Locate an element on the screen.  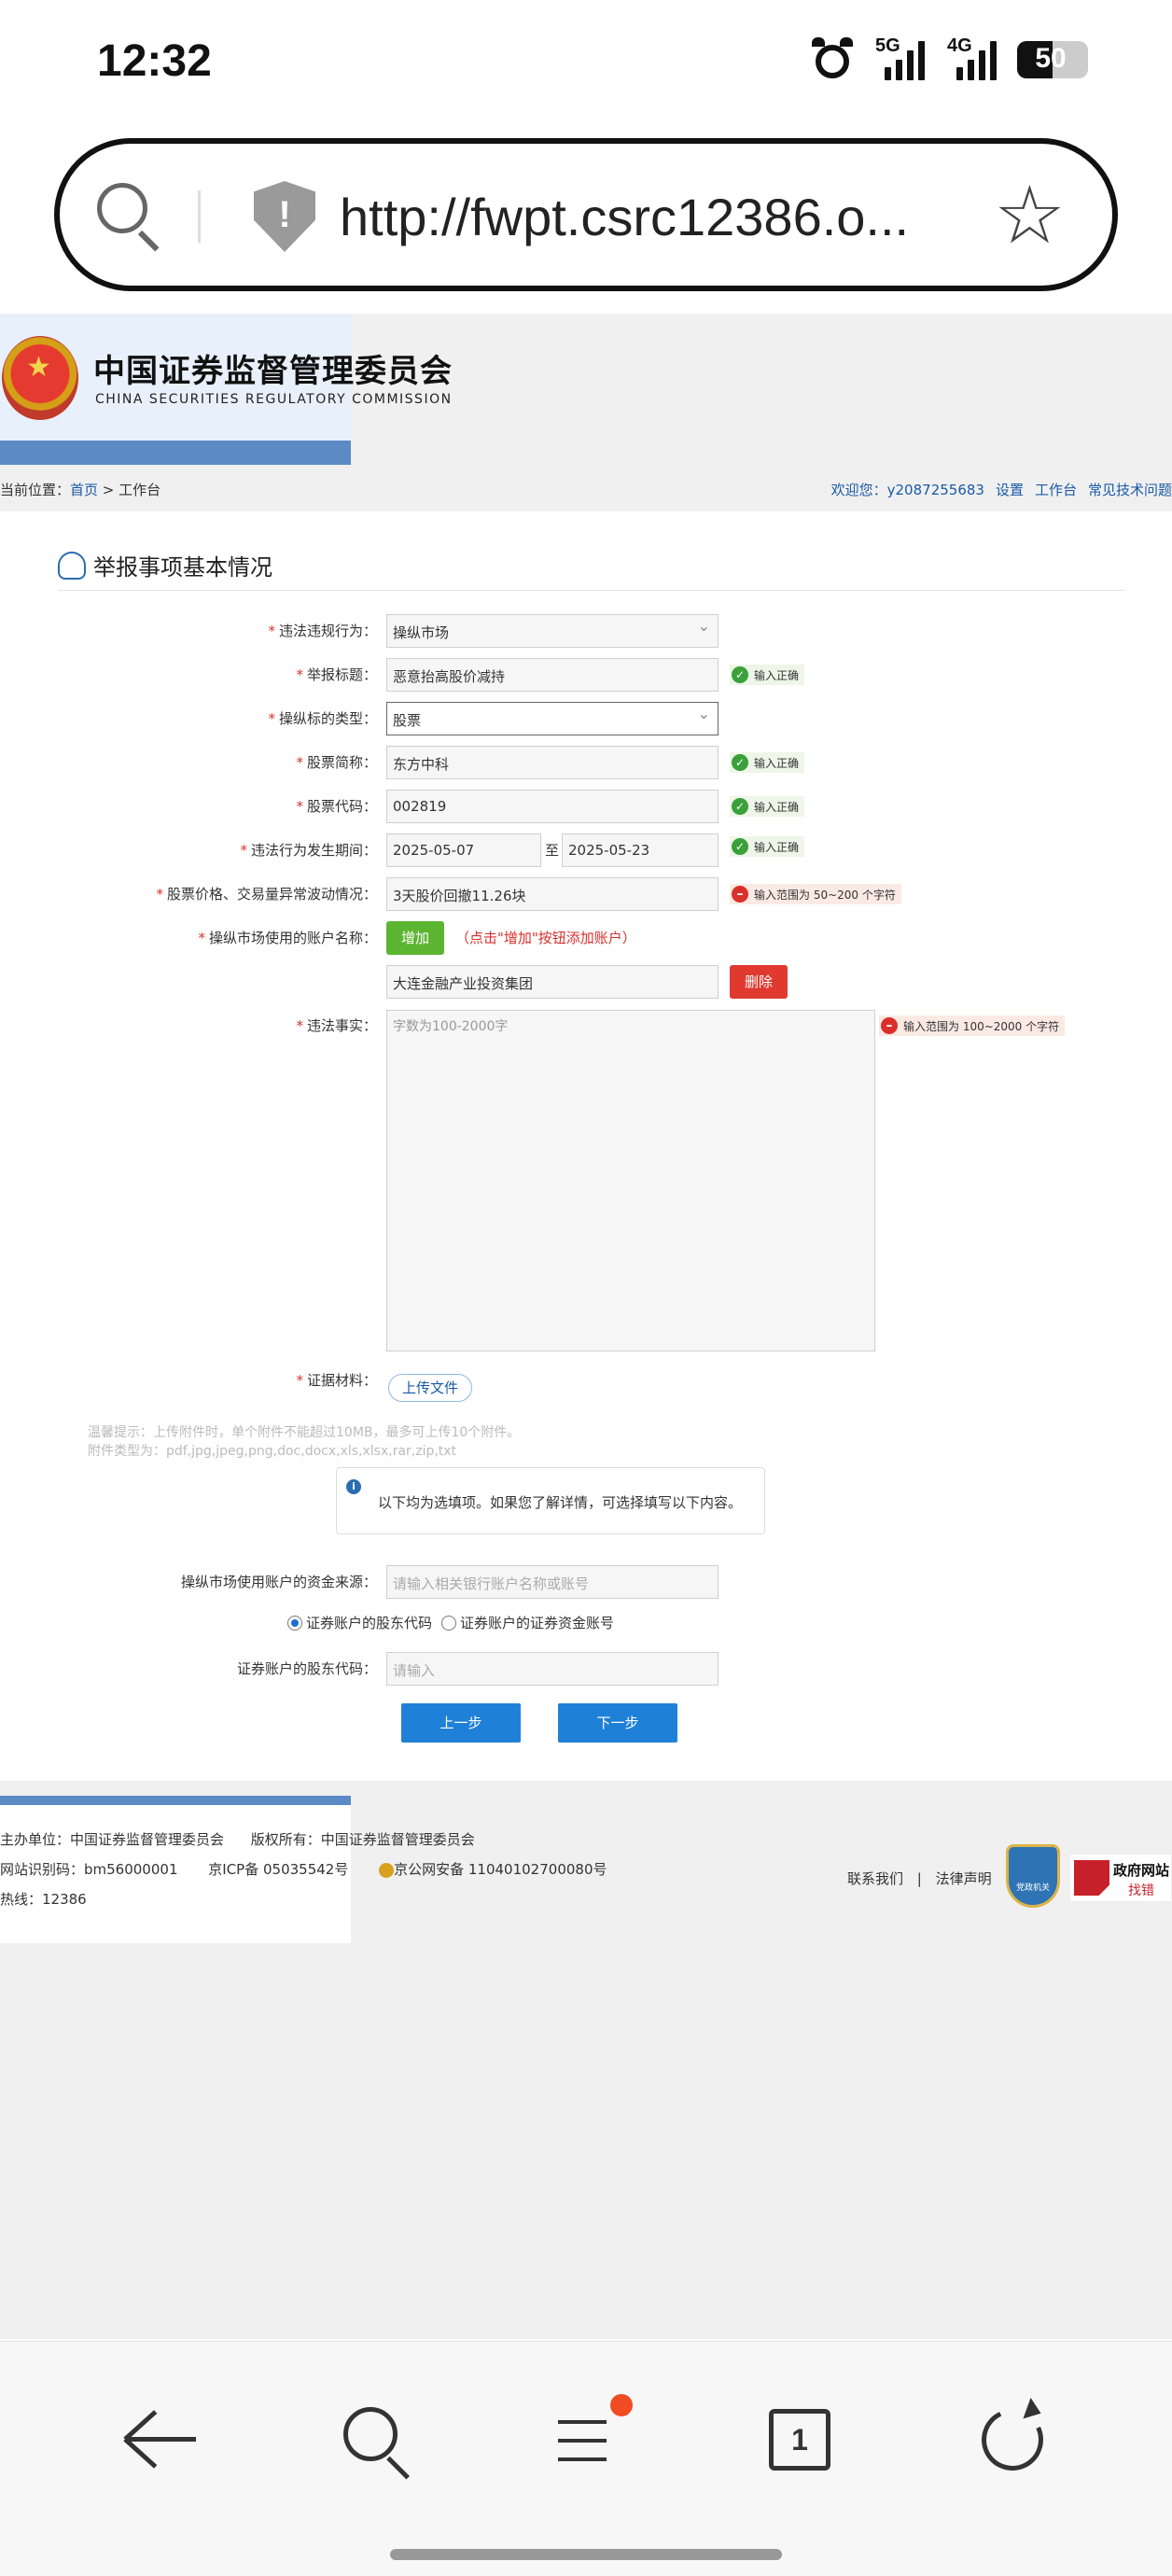
status-icons: 5G 4G 50 is located at coordinates (950, 58).